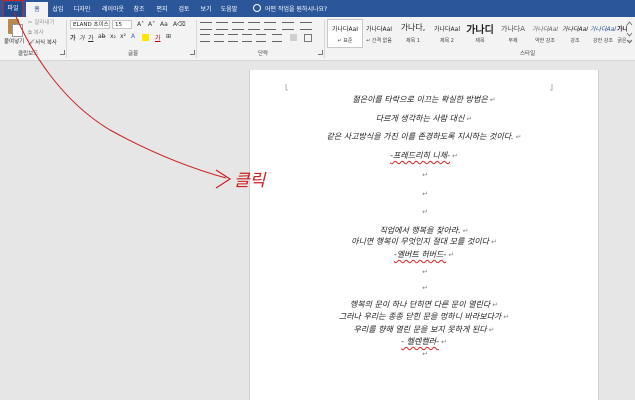 The width and height of the screenshot is (635, 400). Describe the element at coordinates (238, 26) in the screenshot. I see `multilevel-list-icon` at that location.